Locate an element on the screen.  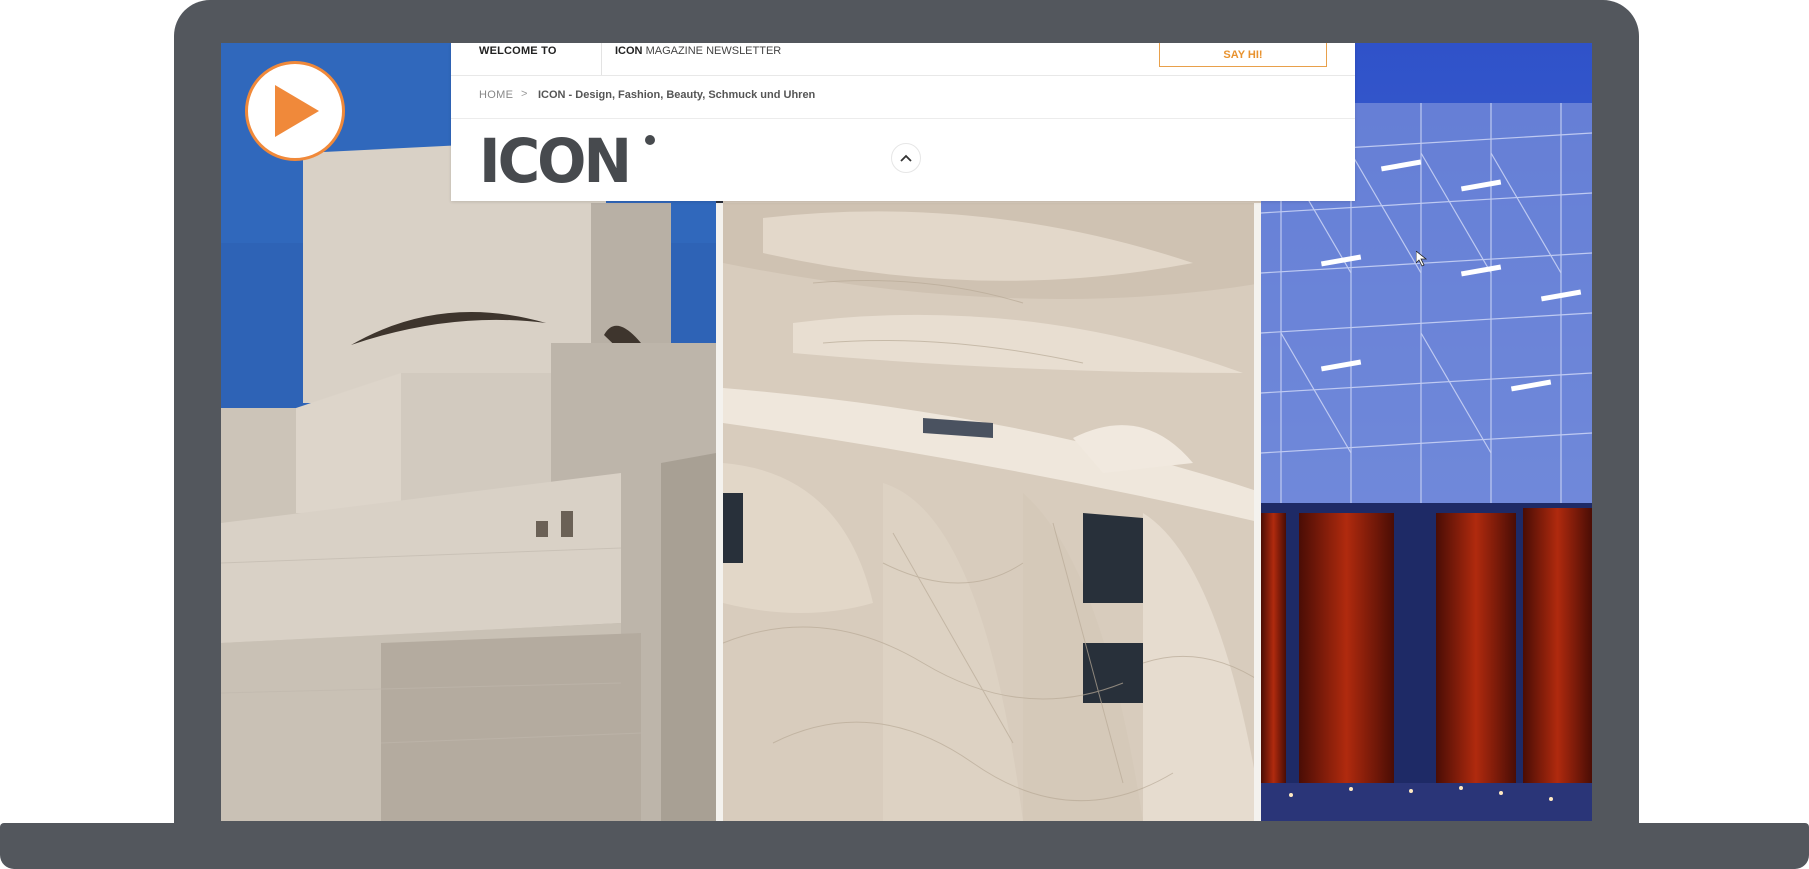
newsletter-brand: ICON is located at coordinates (629, 51).